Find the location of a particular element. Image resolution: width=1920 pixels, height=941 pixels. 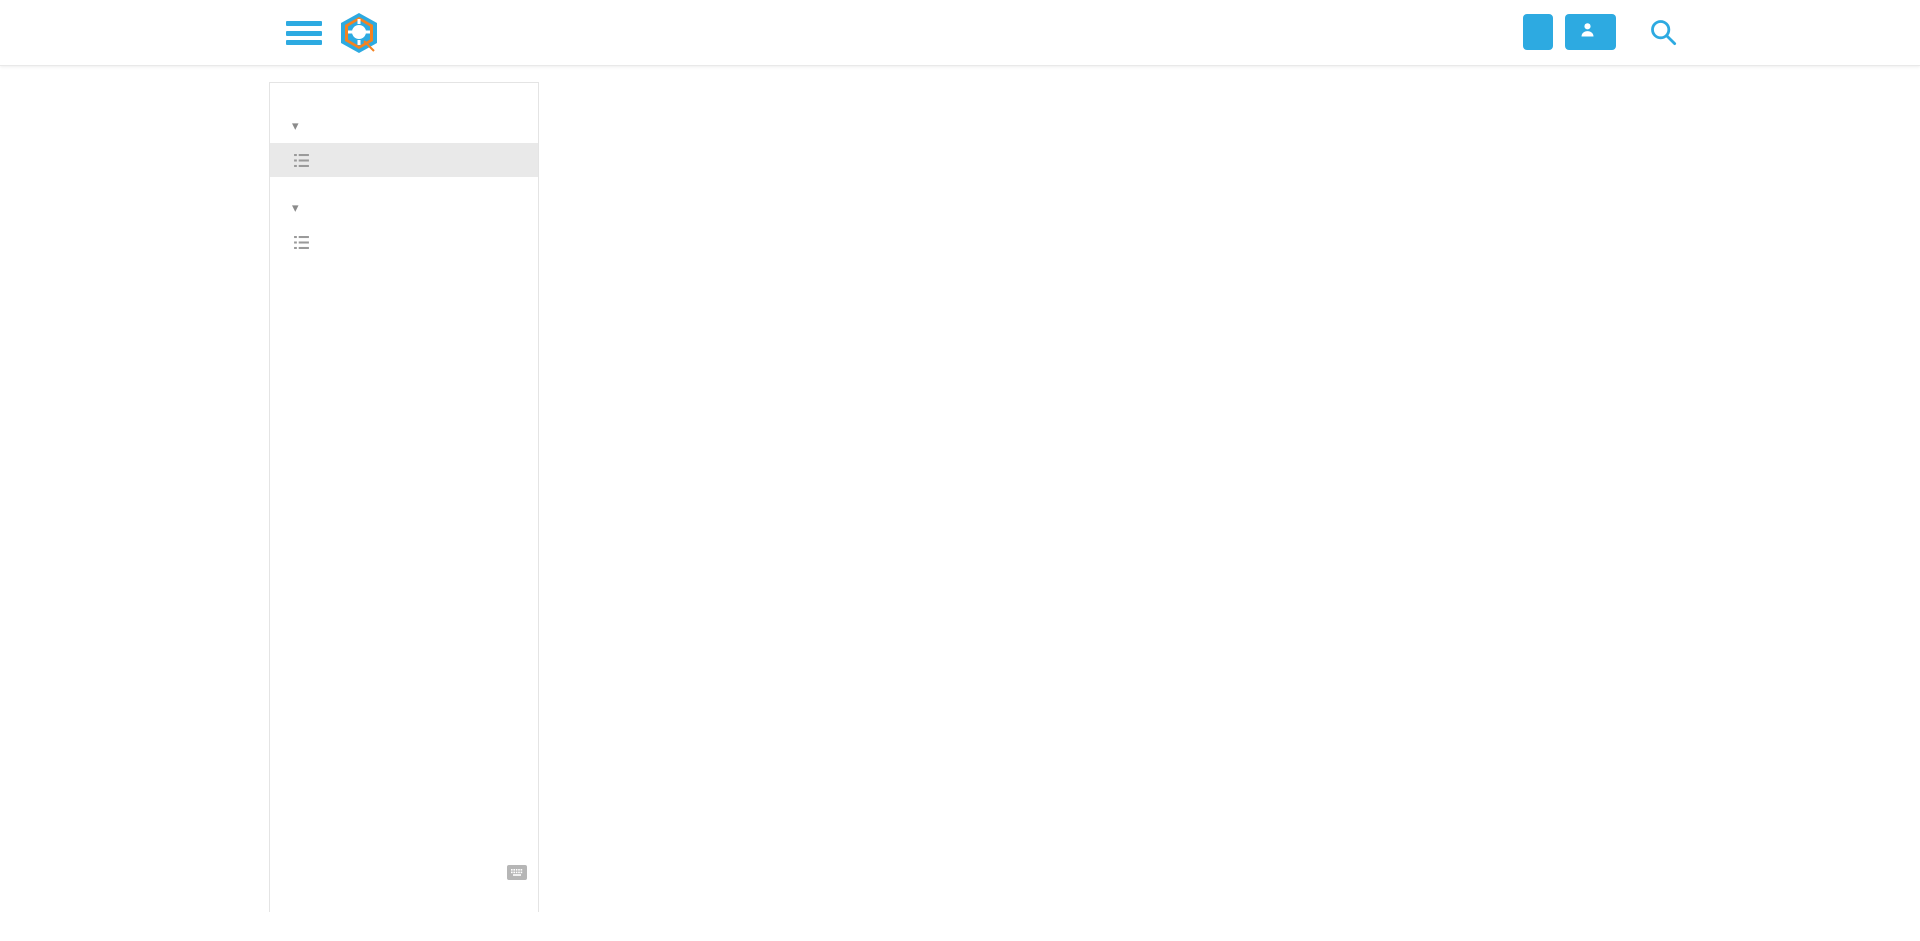

user-icon is located at coordinates (1587, 32).